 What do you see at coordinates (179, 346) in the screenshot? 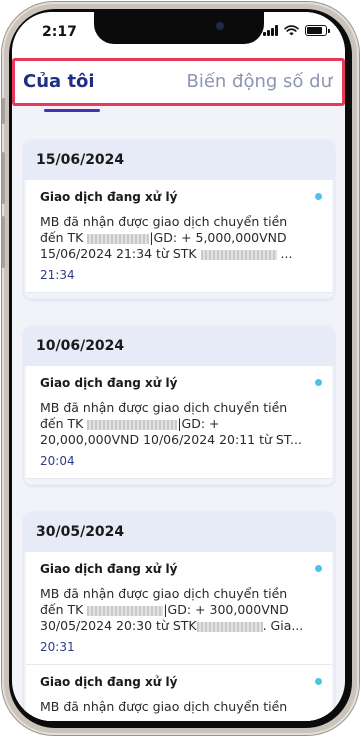
I see `date-group-header: 10/06/2024` at bounding box center [179, 346].